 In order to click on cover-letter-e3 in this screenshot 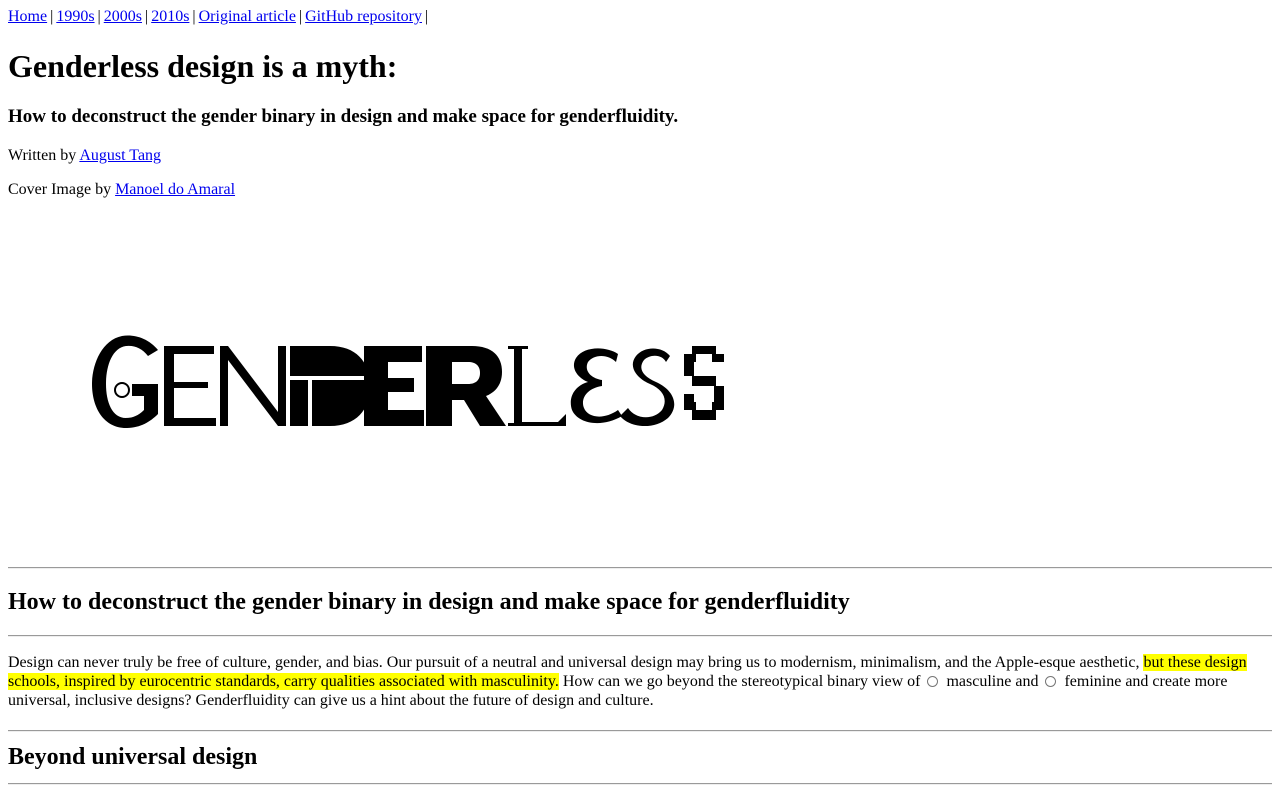, I will do `click(596, 386)`.